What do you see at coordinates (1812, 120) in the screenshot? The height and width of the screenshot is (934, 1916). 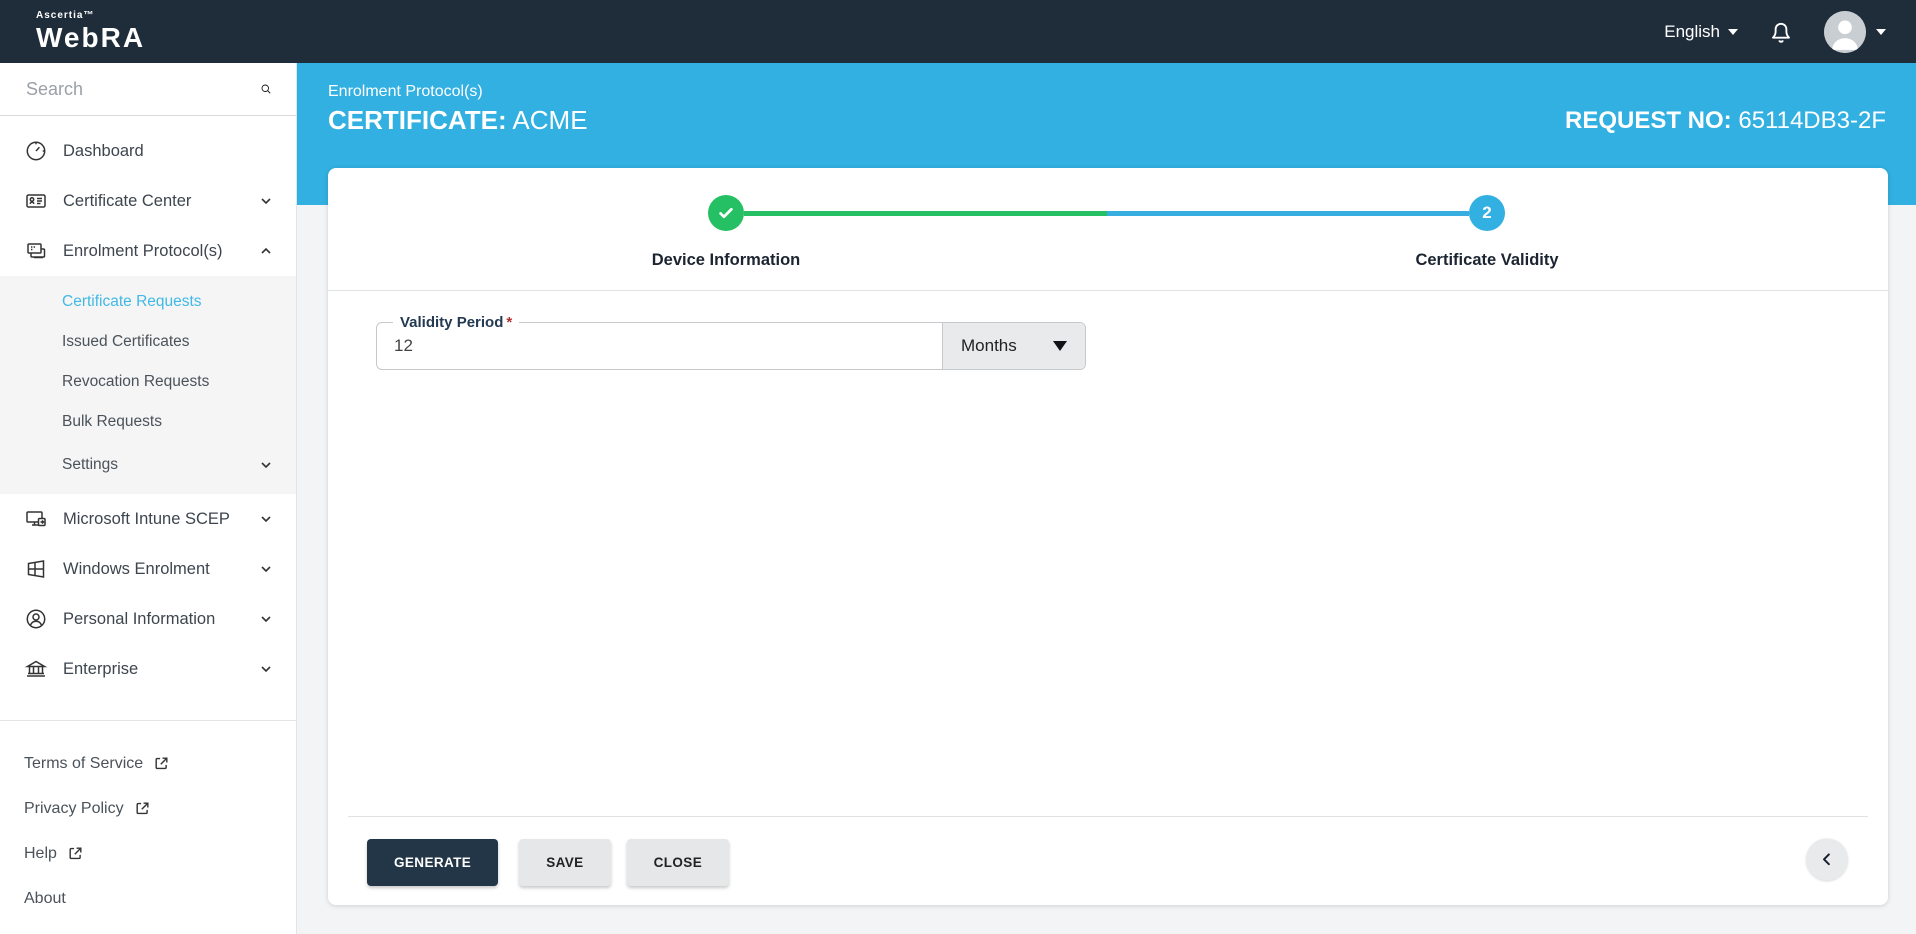 I see `request-number-value: 65114DB3-2F` at bounding box center [1812, 120].